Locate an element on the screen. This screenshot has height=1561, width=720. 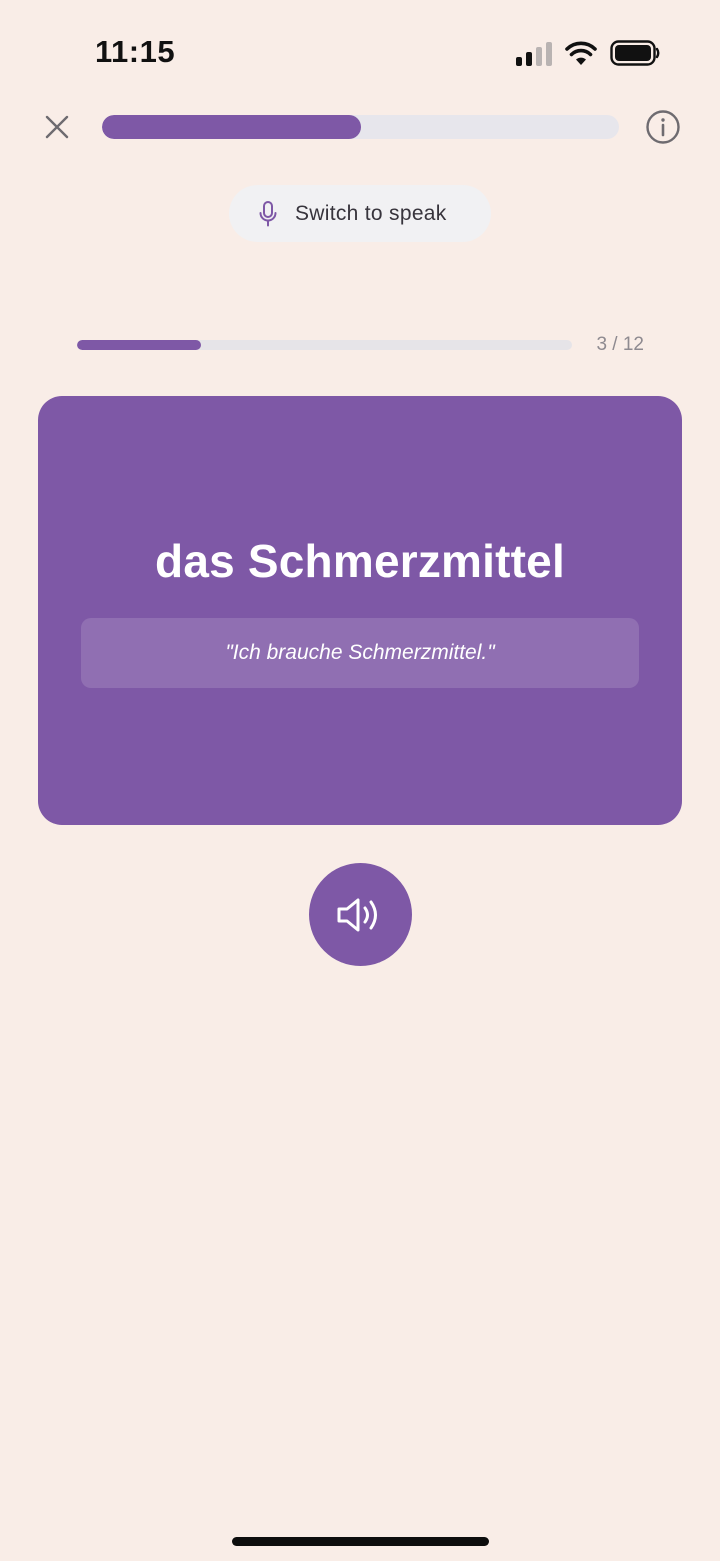
lesson-progress-bar is located at coordinates (360, 127).